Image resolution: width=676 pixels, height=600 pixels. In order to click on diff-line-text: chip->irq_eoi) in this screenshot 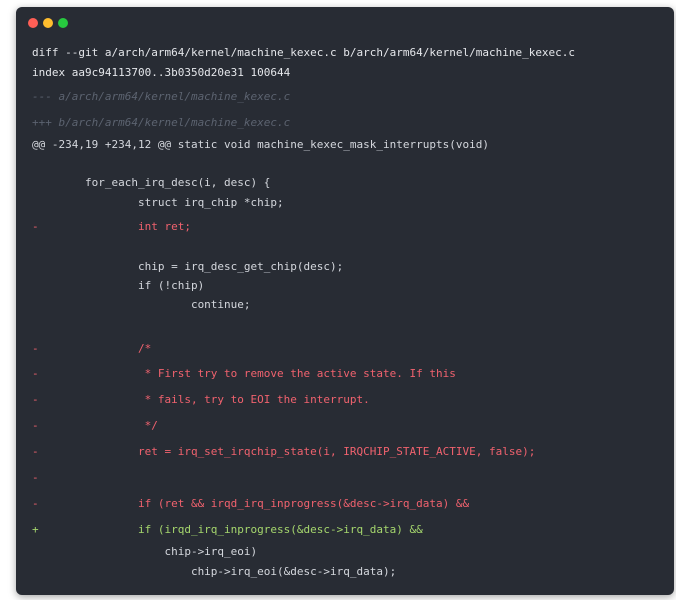, I will do `click(145, 551)`.